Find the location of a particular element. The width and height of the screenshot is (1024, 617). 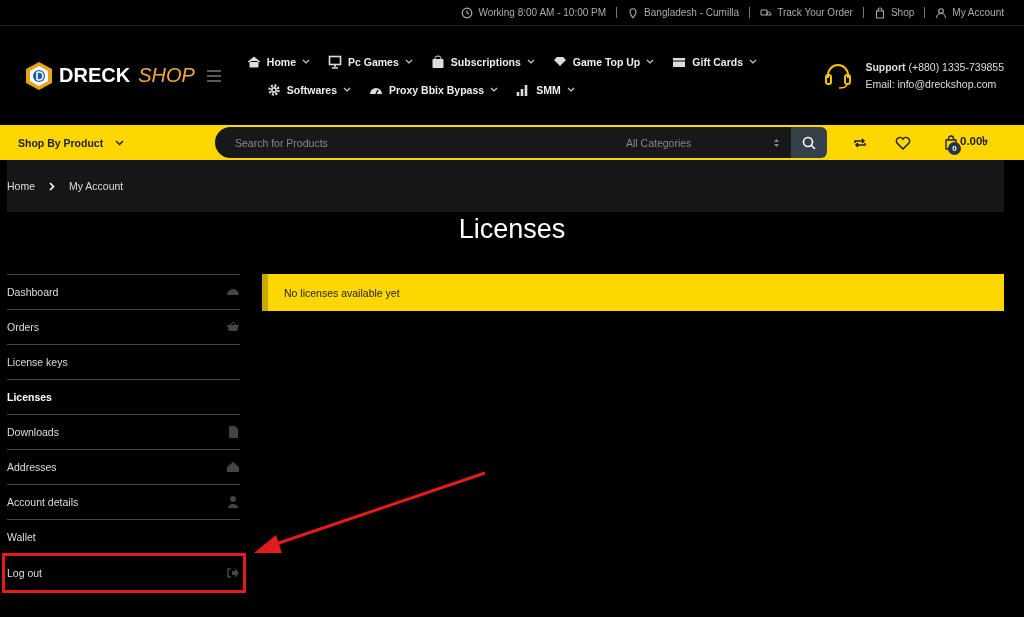

sidebar-item: Log out is located at coordinates (123, 572).